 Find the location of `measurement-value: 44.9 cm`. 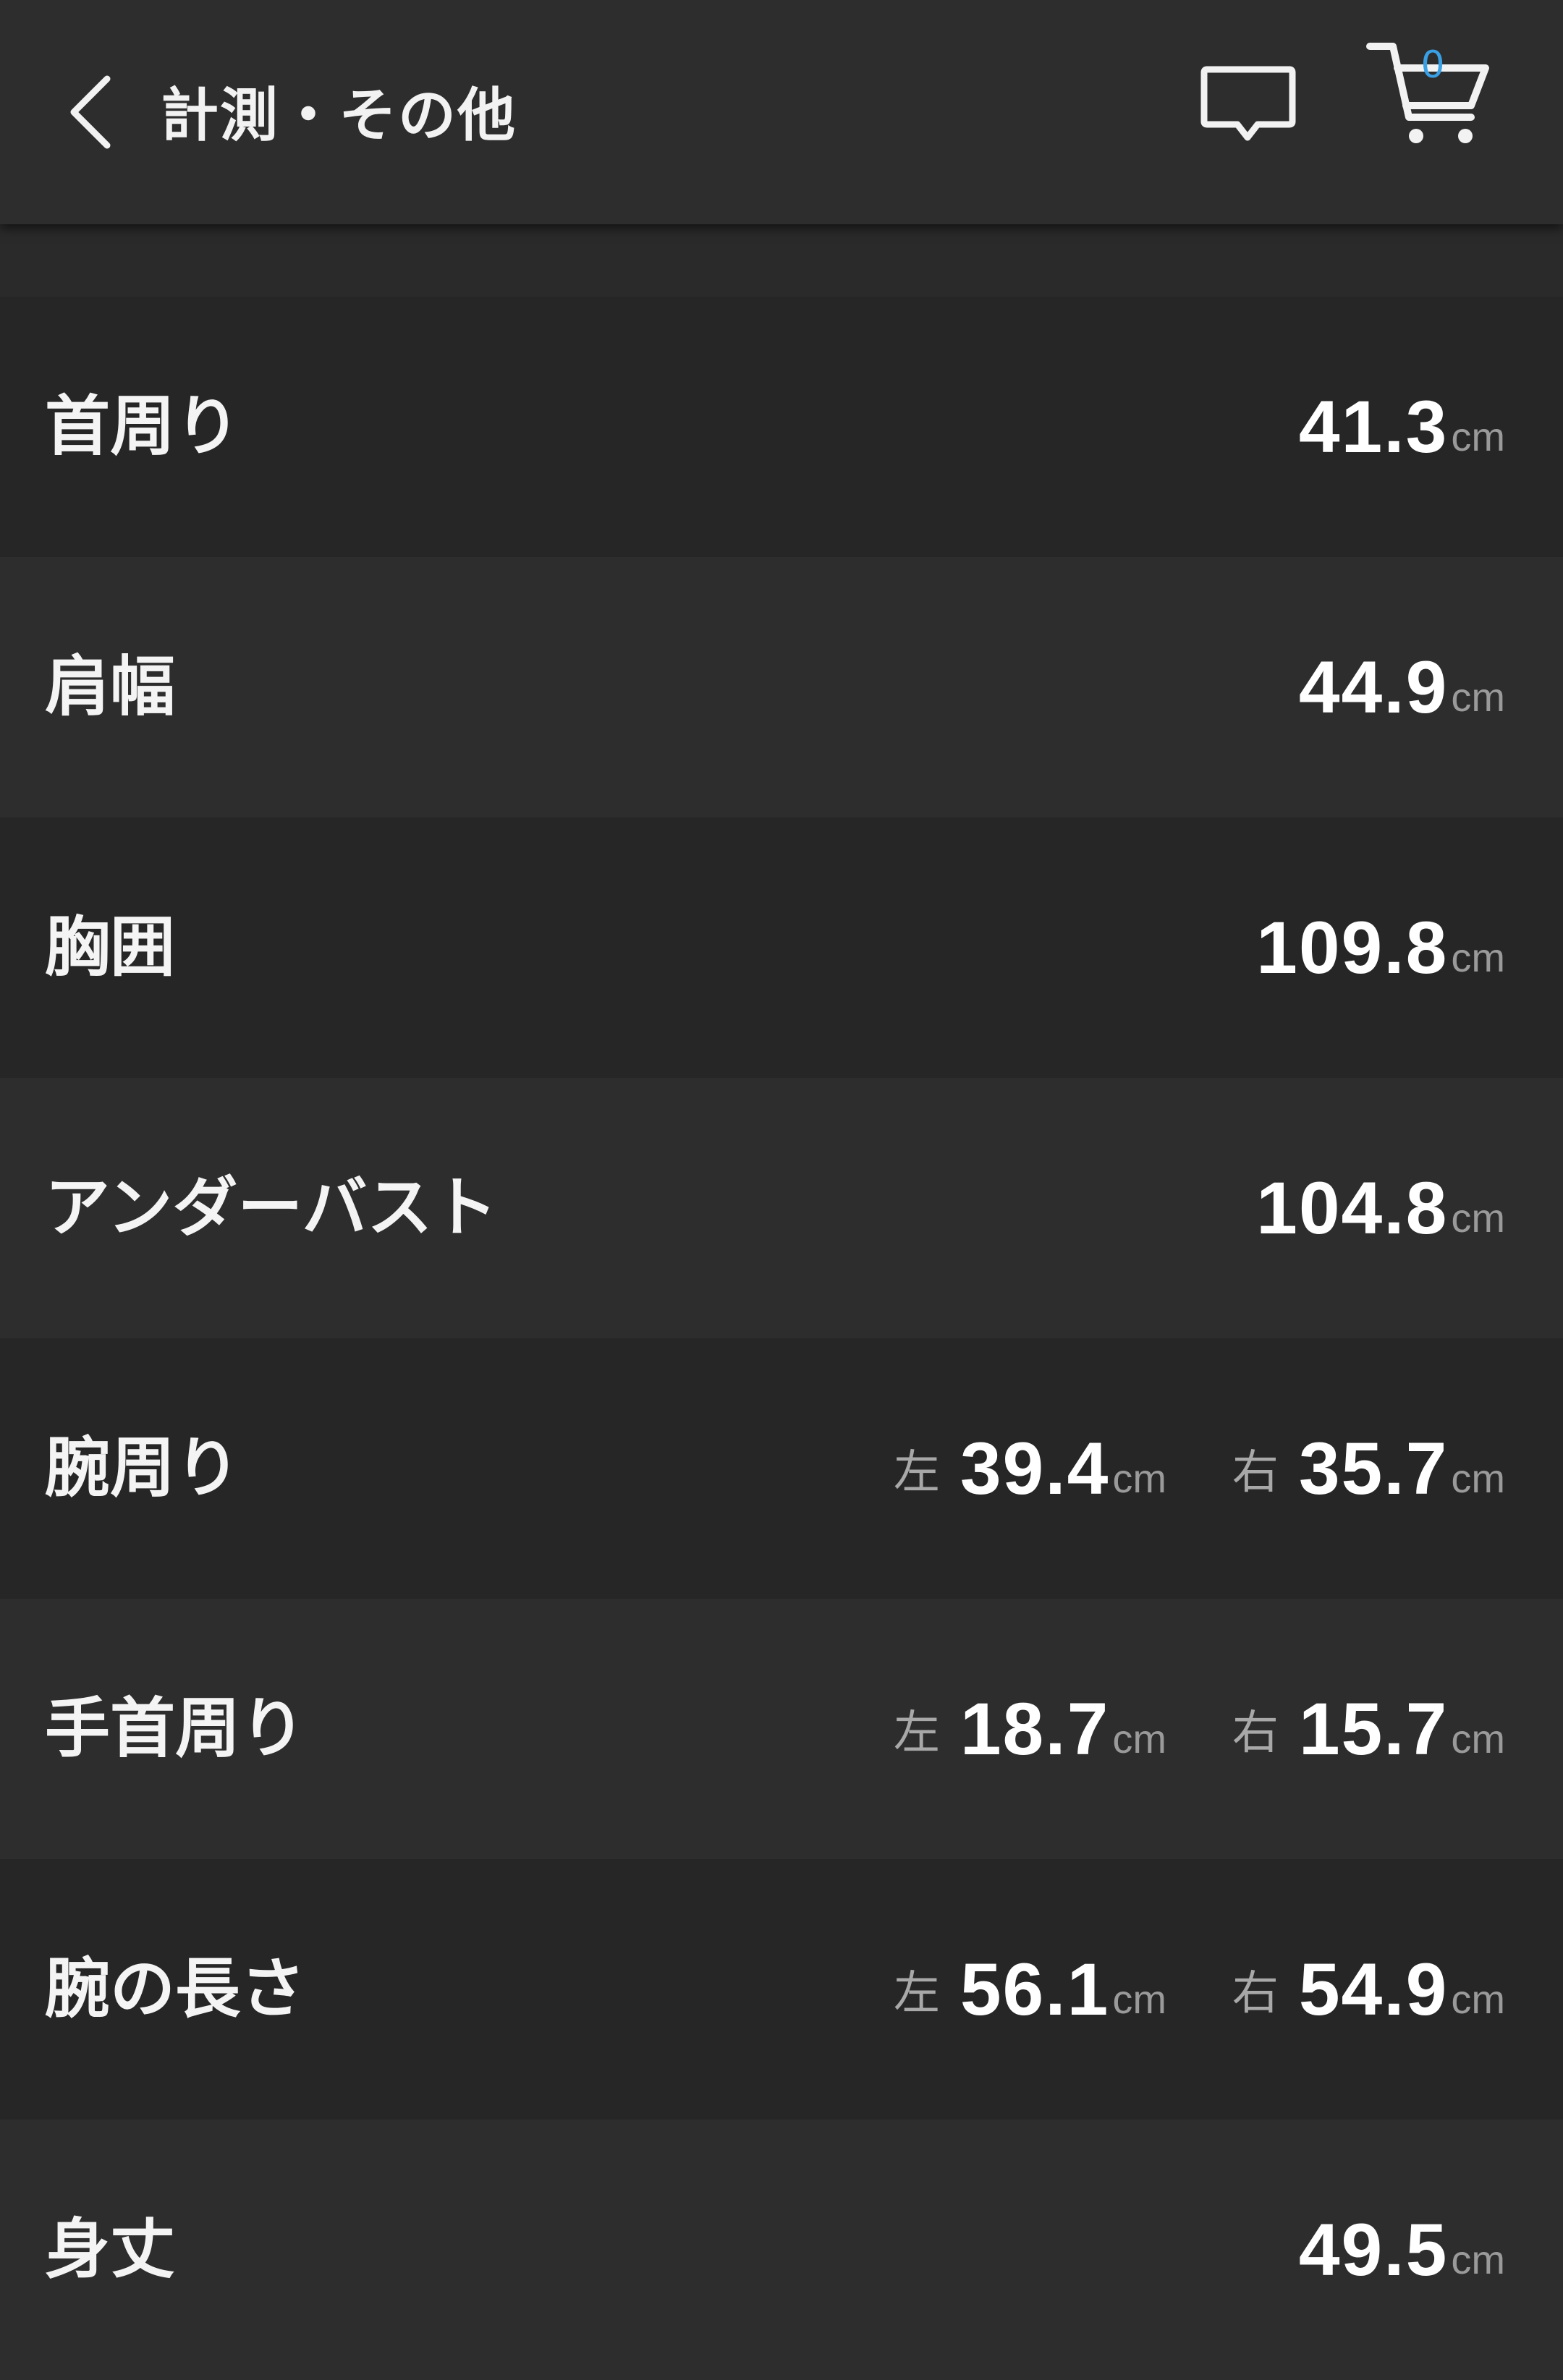

measurement-value: 44.9 cm is located at coordinates (1402, 687).